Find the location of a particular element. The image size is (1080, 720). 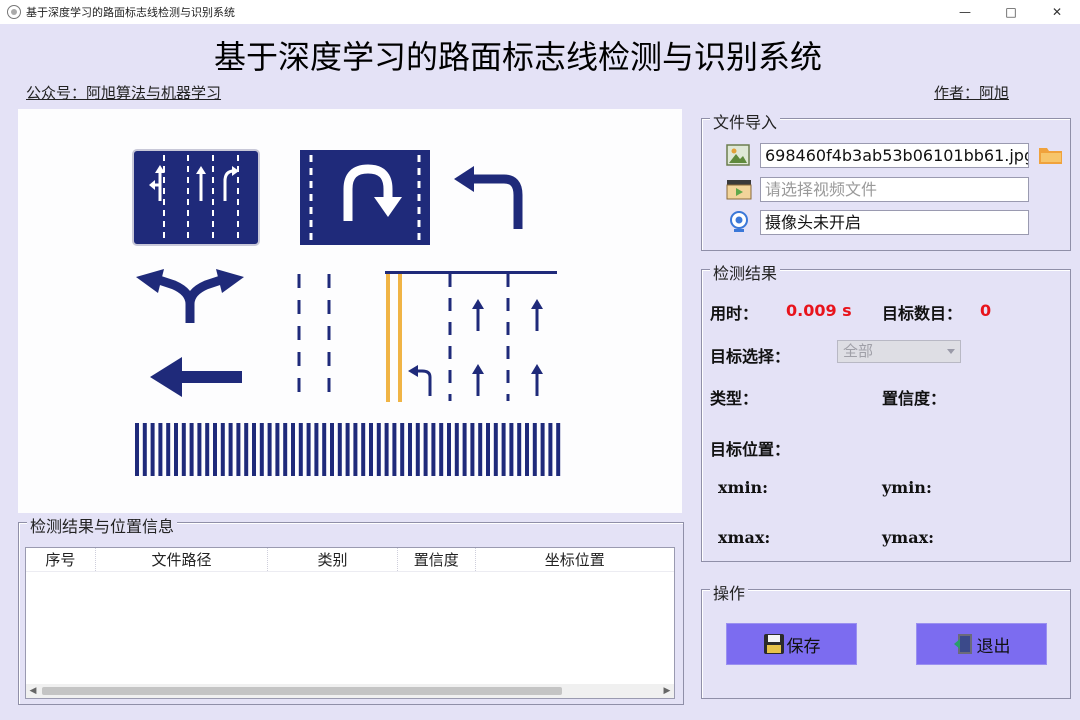

ymin-label: ymin: is located at coordinates (907, 487).